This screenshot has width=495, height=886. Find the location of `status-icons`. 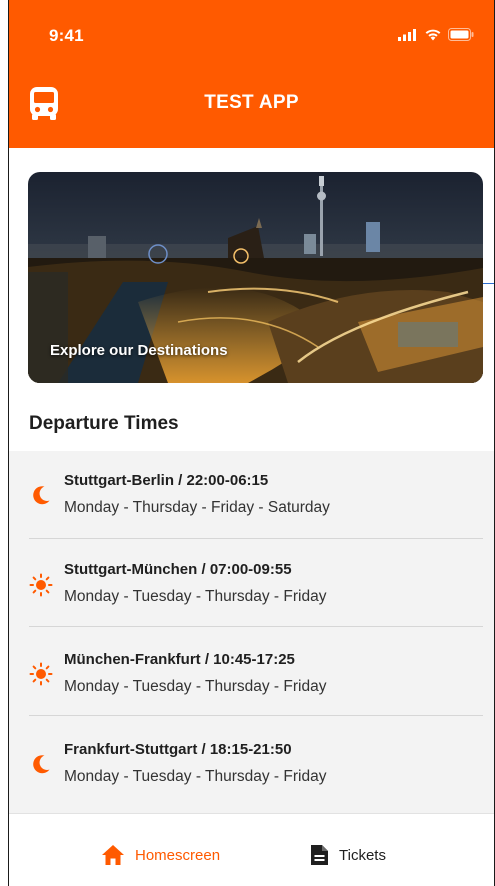

status-icons is located at coordinates (436, 34).